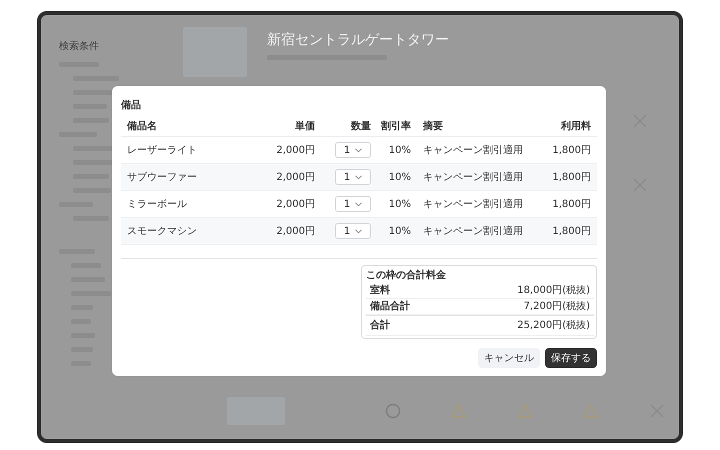 This screenshot has height=450, width=720. What do you see at coordinates (380, 325) in the screenshot?
I see `summary-label: 合計` at bounding box center [380, 325].